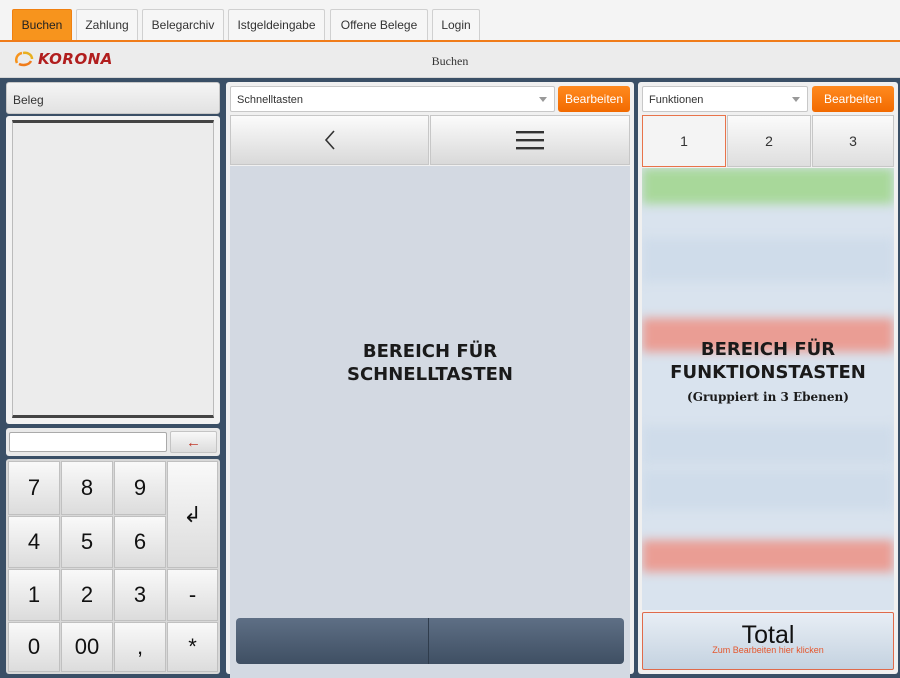 The height and width of the screenshot is (678, 900). I want to click on receipt-panel, so click(113, 270).